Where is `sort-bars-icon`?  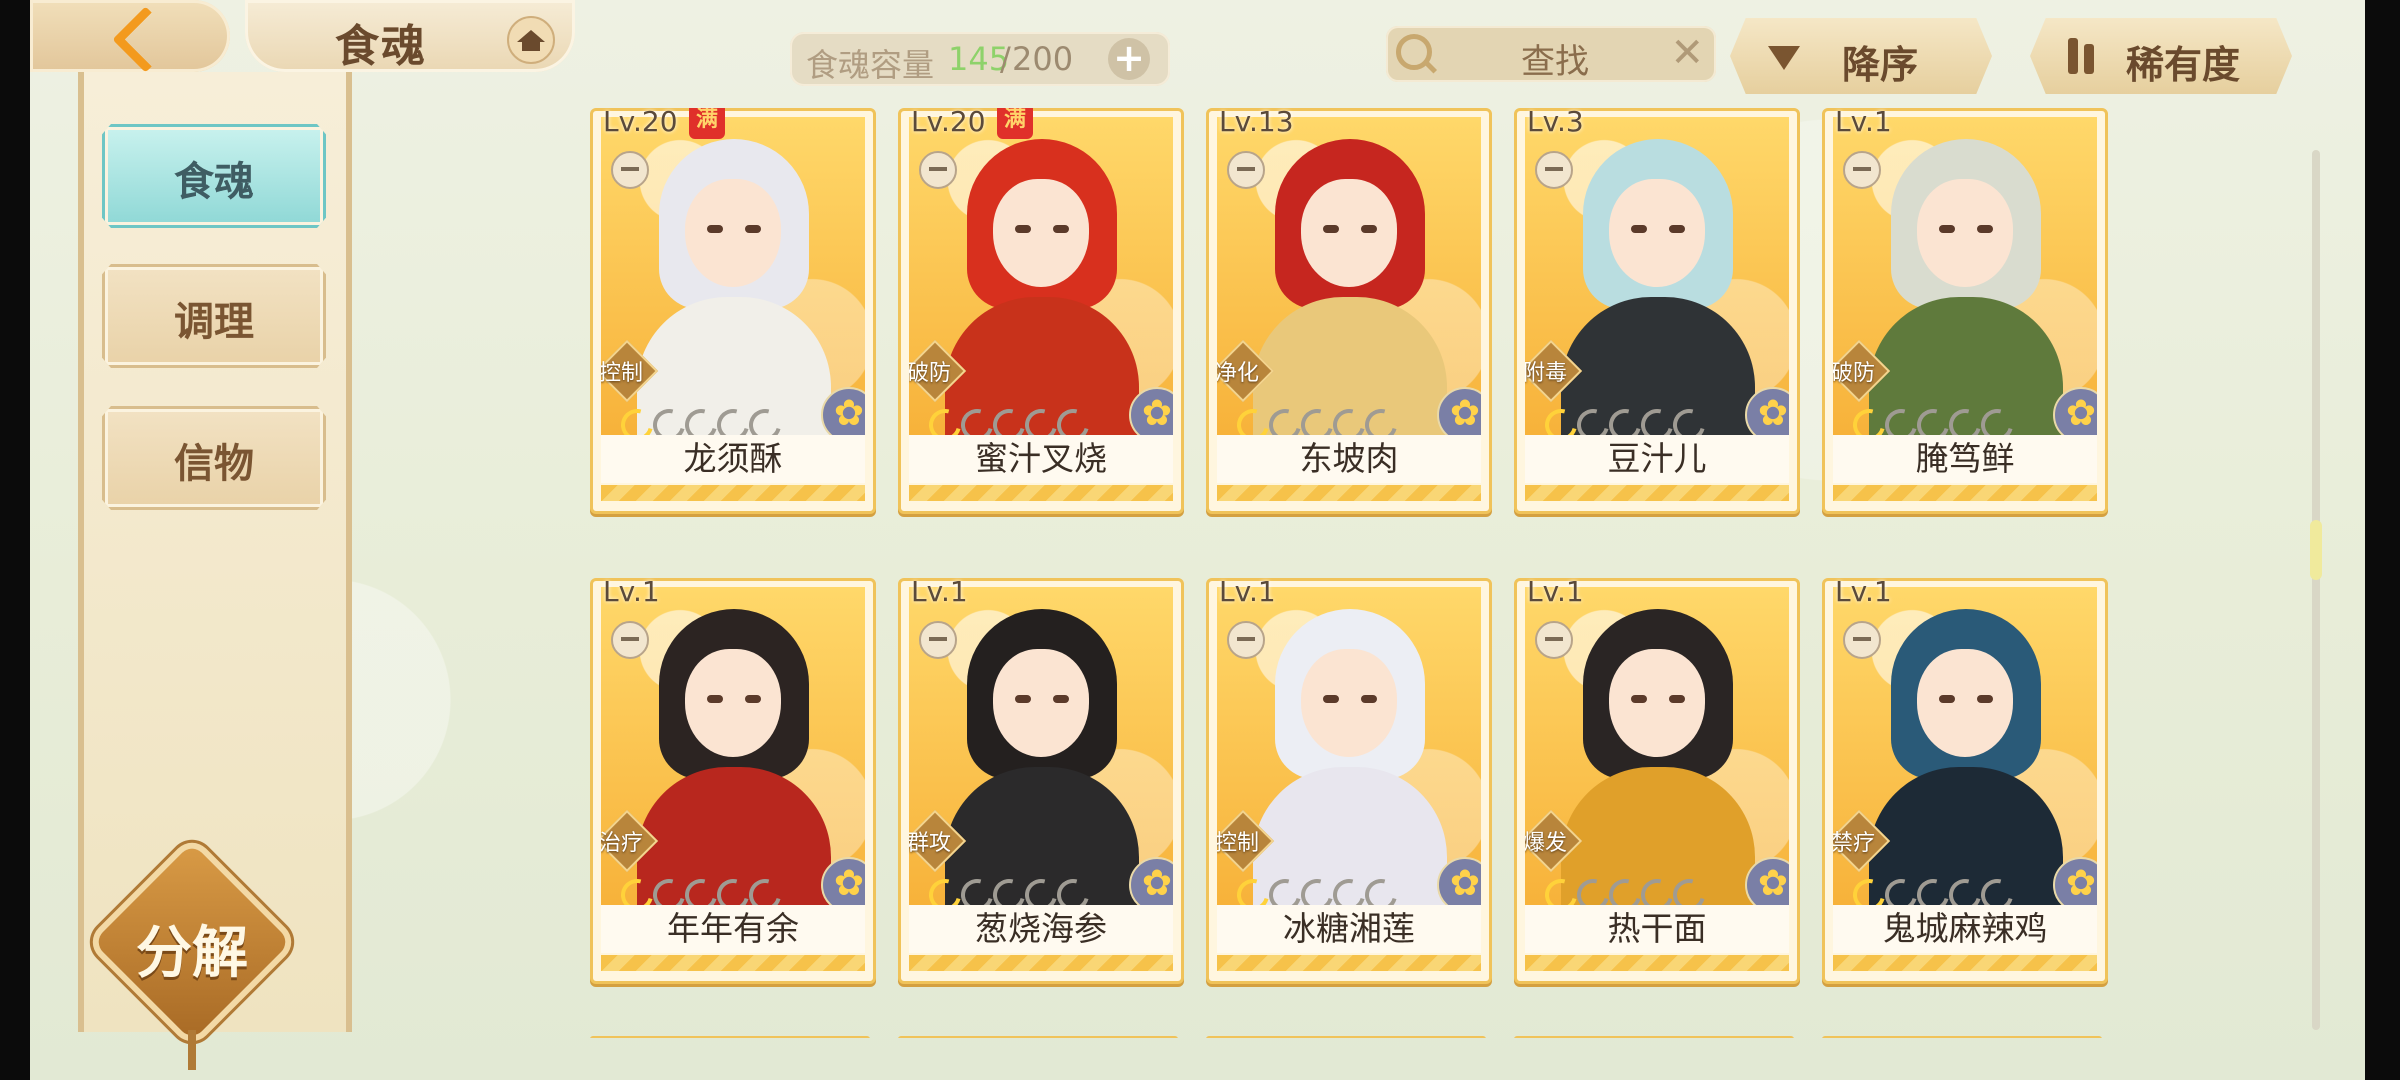
sort-bars-icon is located at coordinates (2085, 56).